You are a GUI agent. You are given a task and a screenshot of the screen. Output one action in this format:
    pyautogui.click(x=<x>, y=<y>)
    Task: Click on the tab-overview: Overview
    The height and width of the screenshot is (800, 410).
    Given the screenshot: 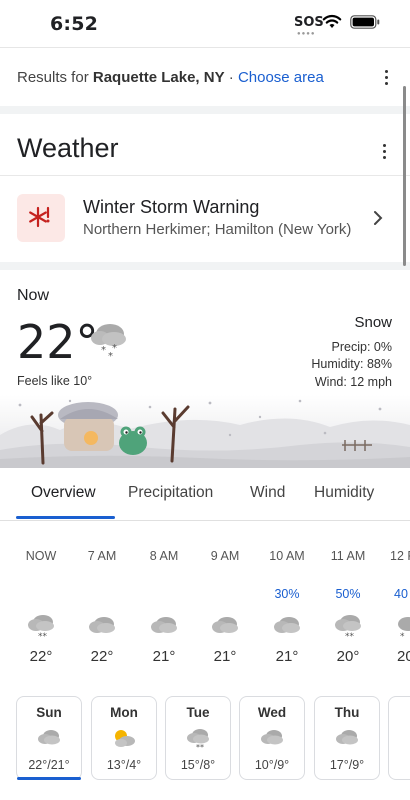 What is the action you would take?
    pyautogui.click(x=63, y=493)
    